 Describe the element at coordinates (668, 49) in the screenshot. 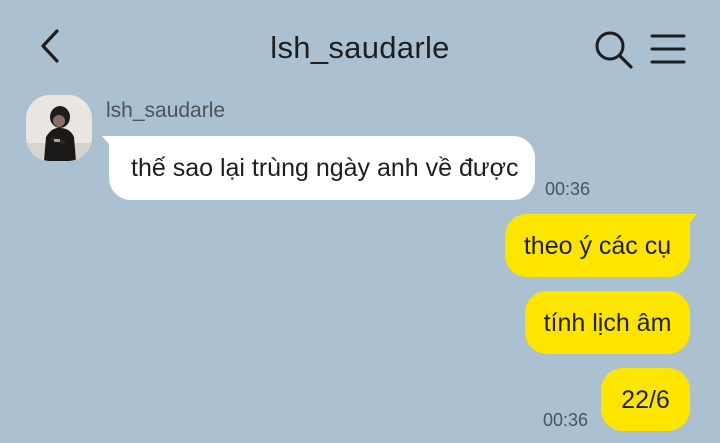

I see `hamburger-menu-icon` at that location.